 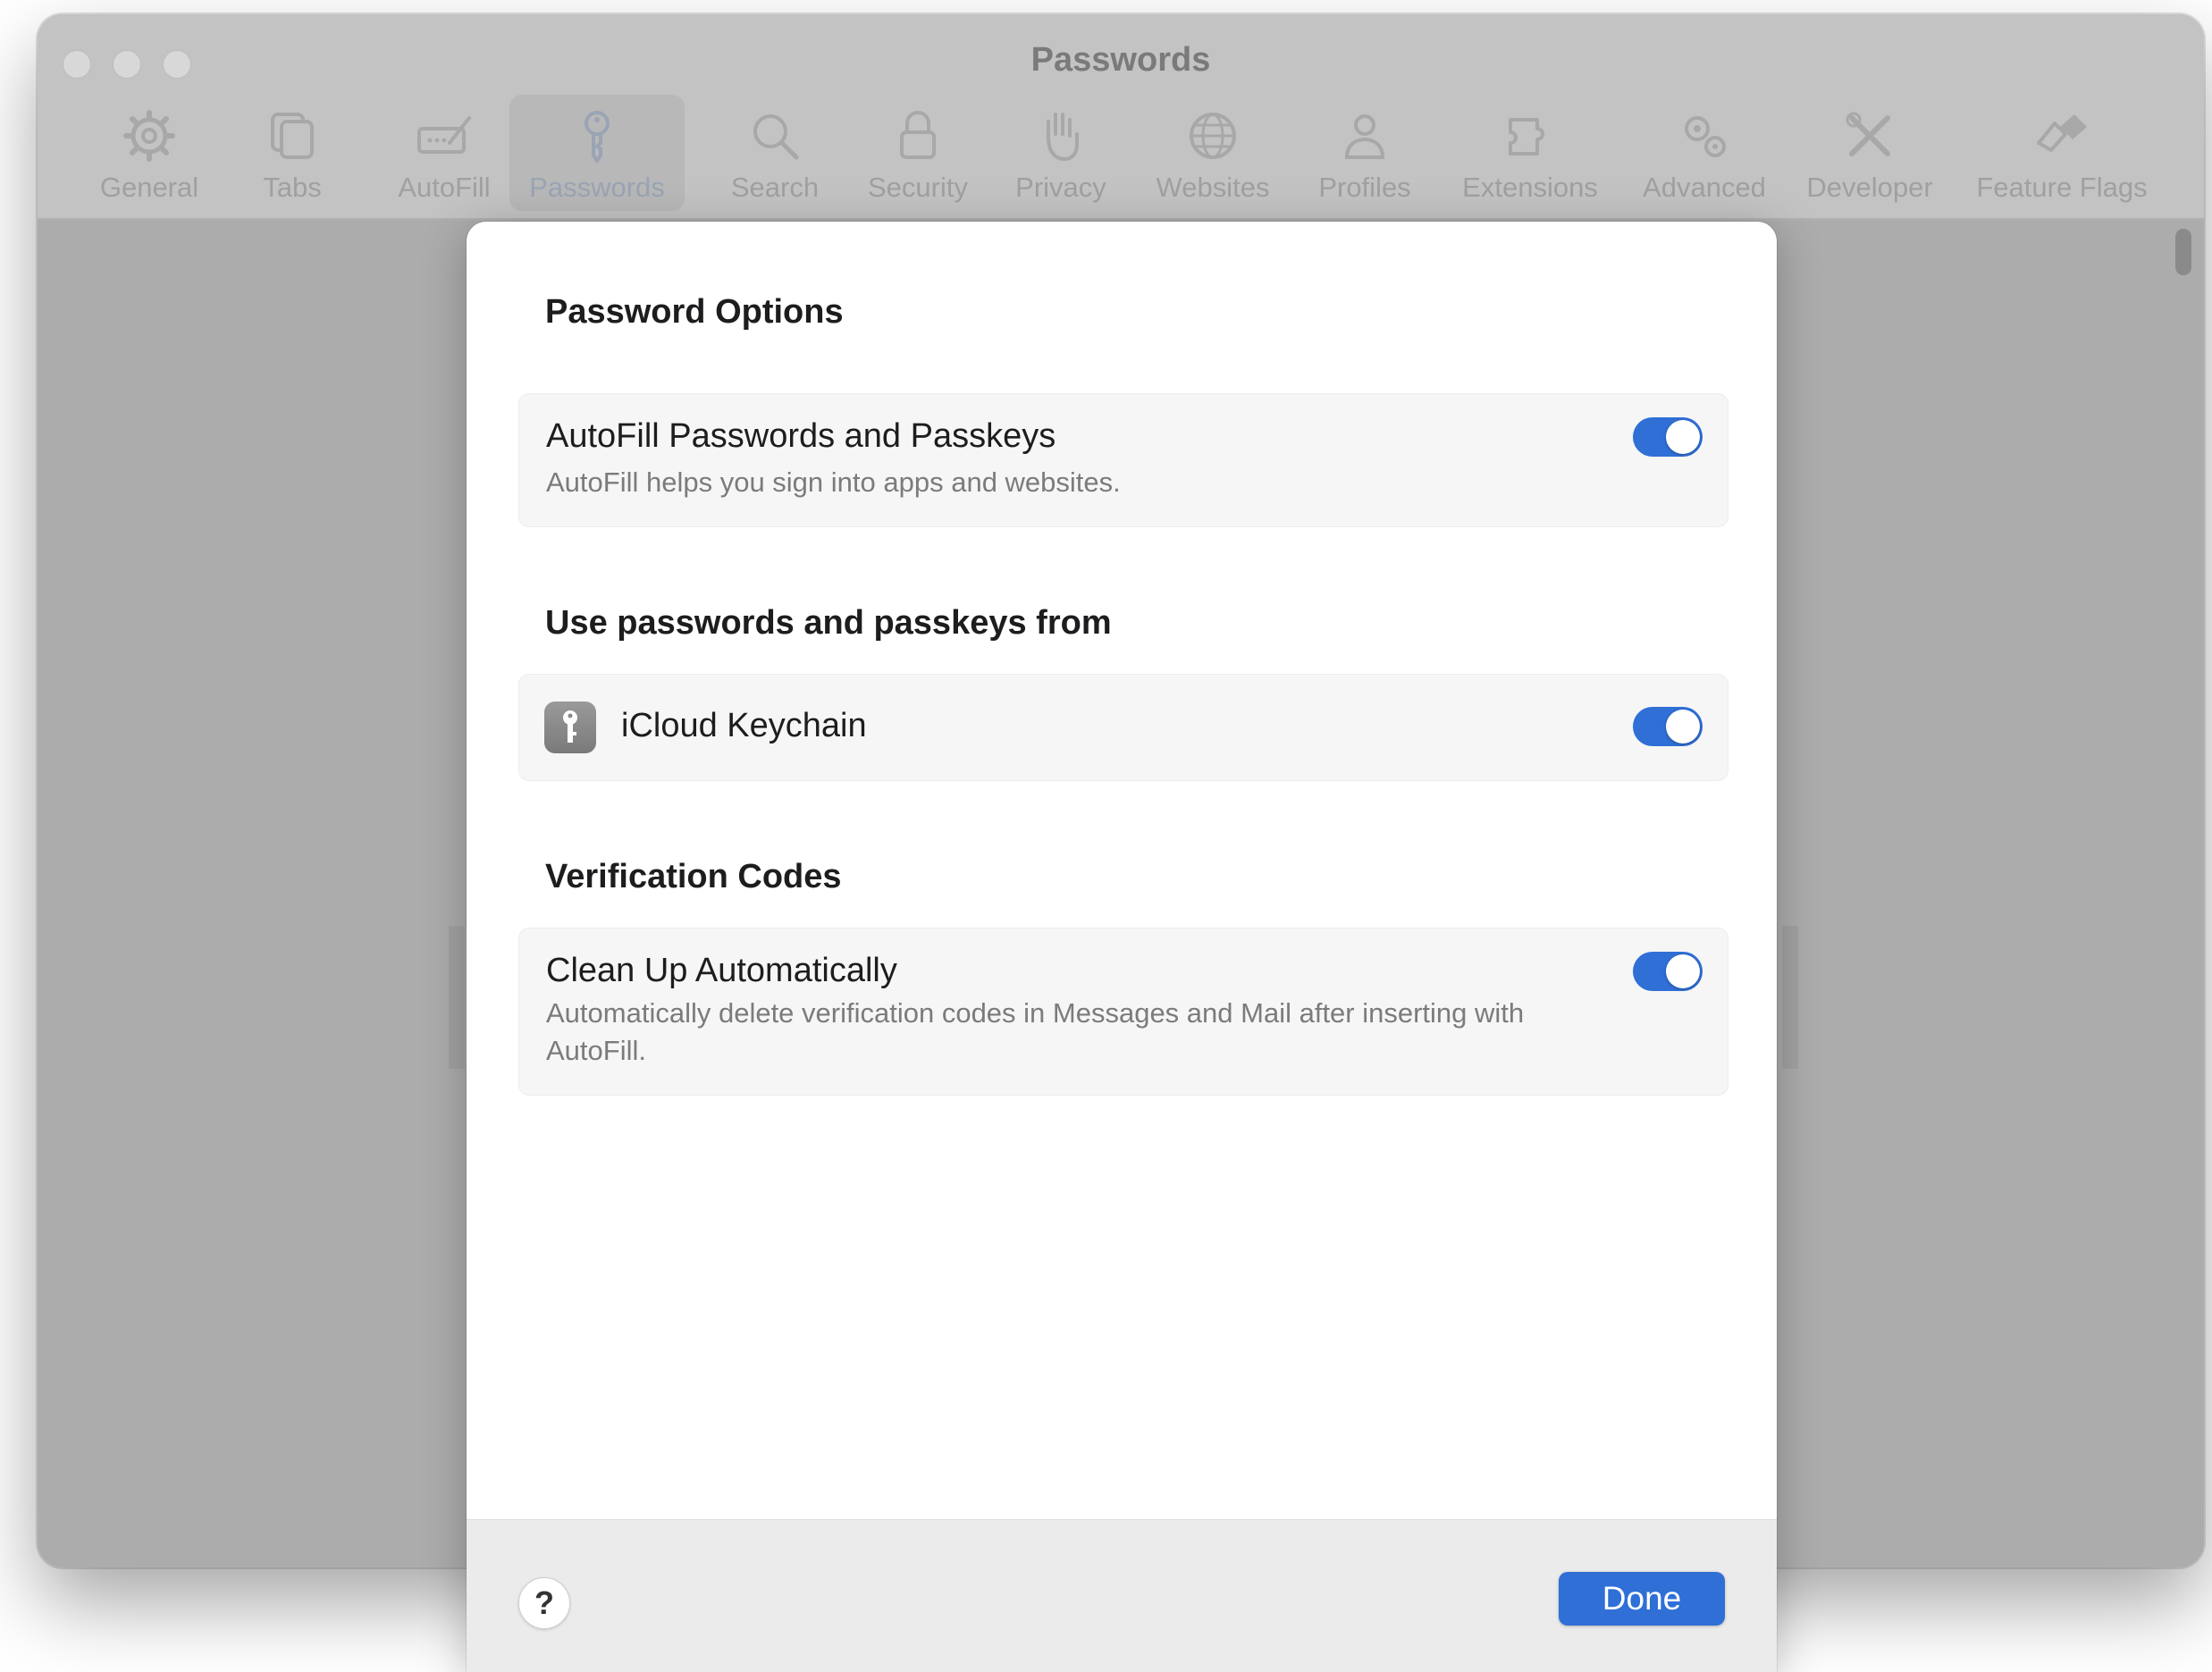 What do you see at coordinates (1526, 136) in the screenshot?
I see `puzzle-icon` at bounding box center [1526, 136].